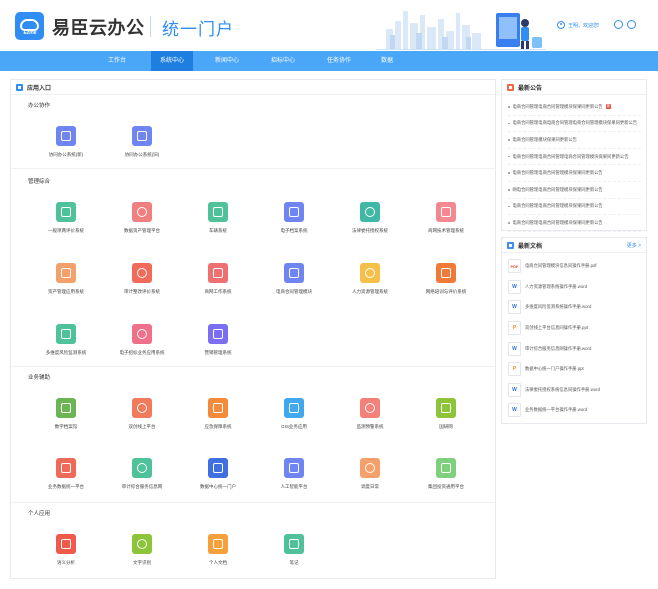 Image resolution: width=658 pixels, height=589 pixels. I want to click on more-link: 更多 >, so click(634, 245).